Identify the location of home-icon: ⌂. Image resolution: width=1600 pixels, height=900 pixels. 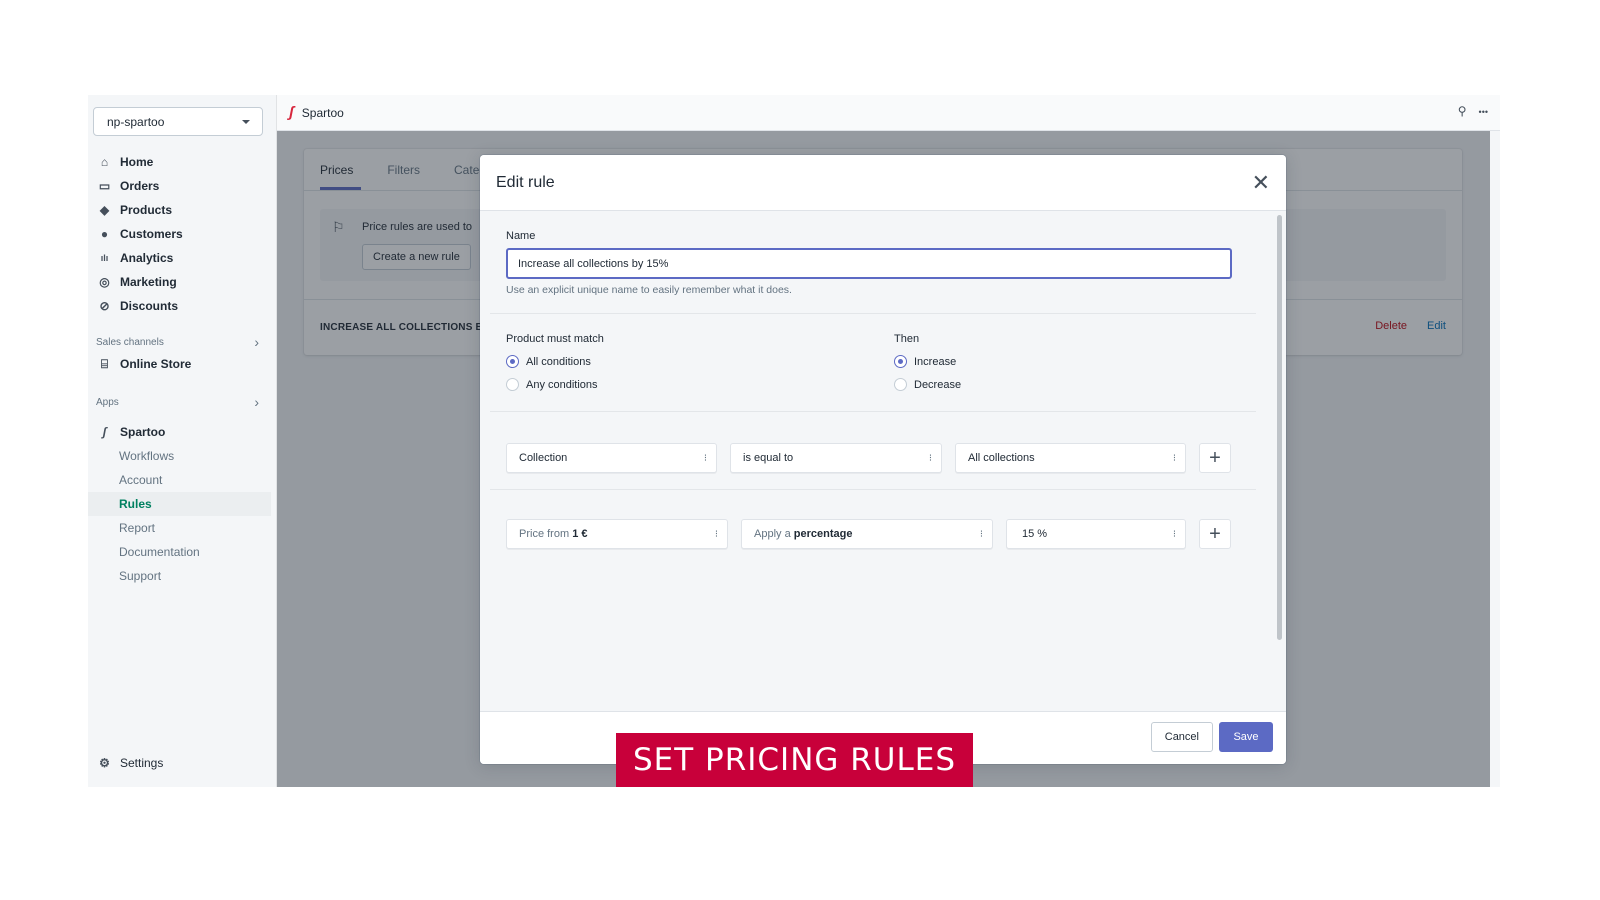
(104, 162).